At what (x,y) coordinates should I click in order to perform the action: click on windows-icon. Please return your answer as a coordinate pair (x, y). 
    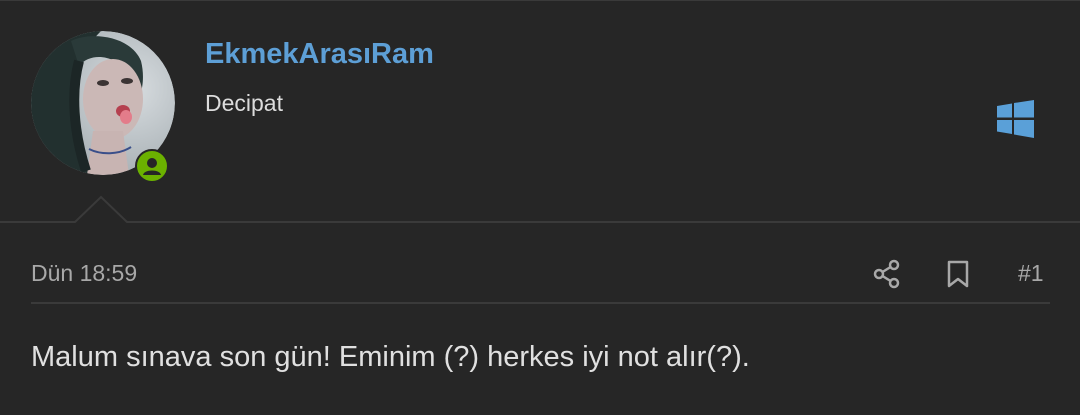
    Looking at the image, I should click on (1015, 119).